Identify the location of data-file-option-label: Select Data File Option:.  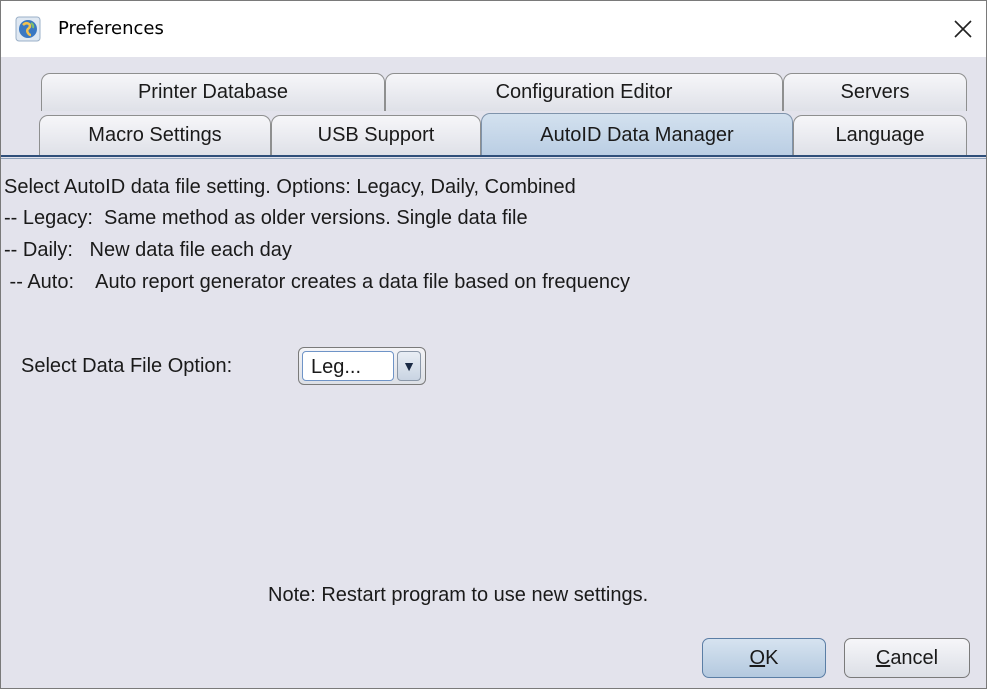
(127, 366).